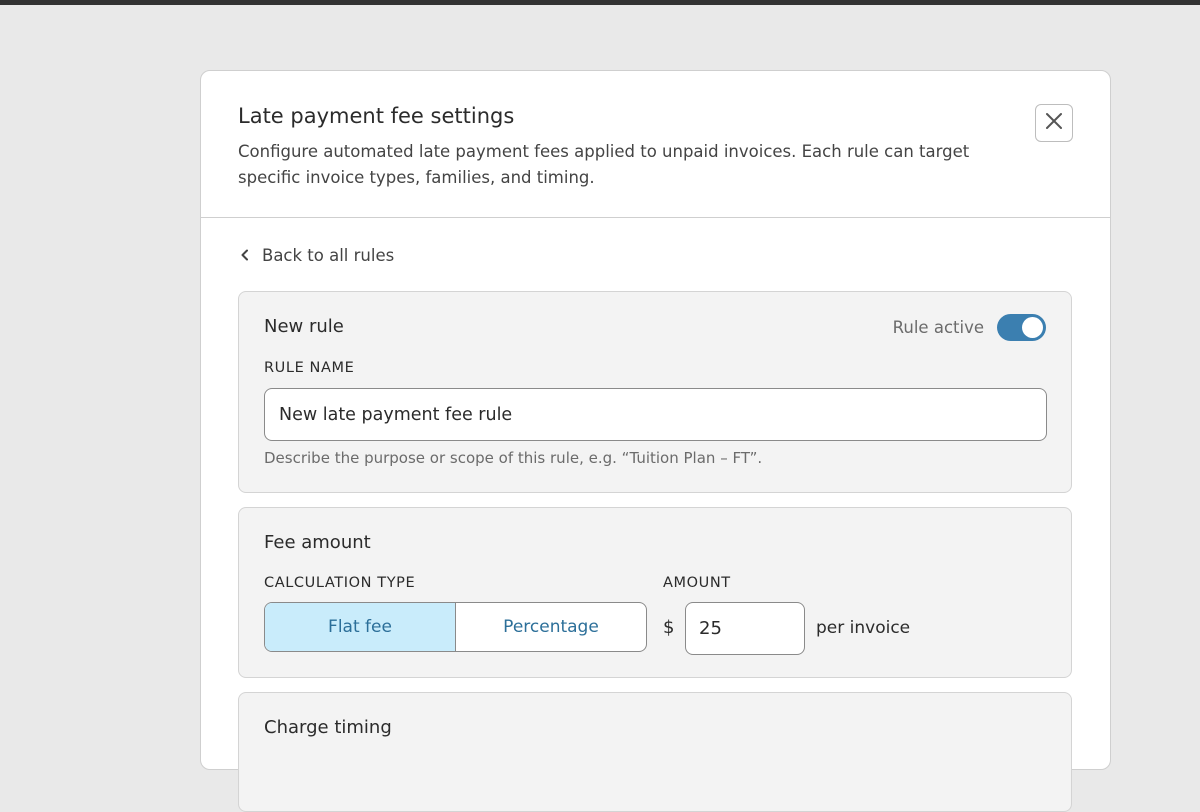 Image resolution: width=1200 pixels, height=812 pixels. What do you see at coordinates (669, 627) in the screenshot?
I see `currency-symbol: $` at bounding box center [669, 627].